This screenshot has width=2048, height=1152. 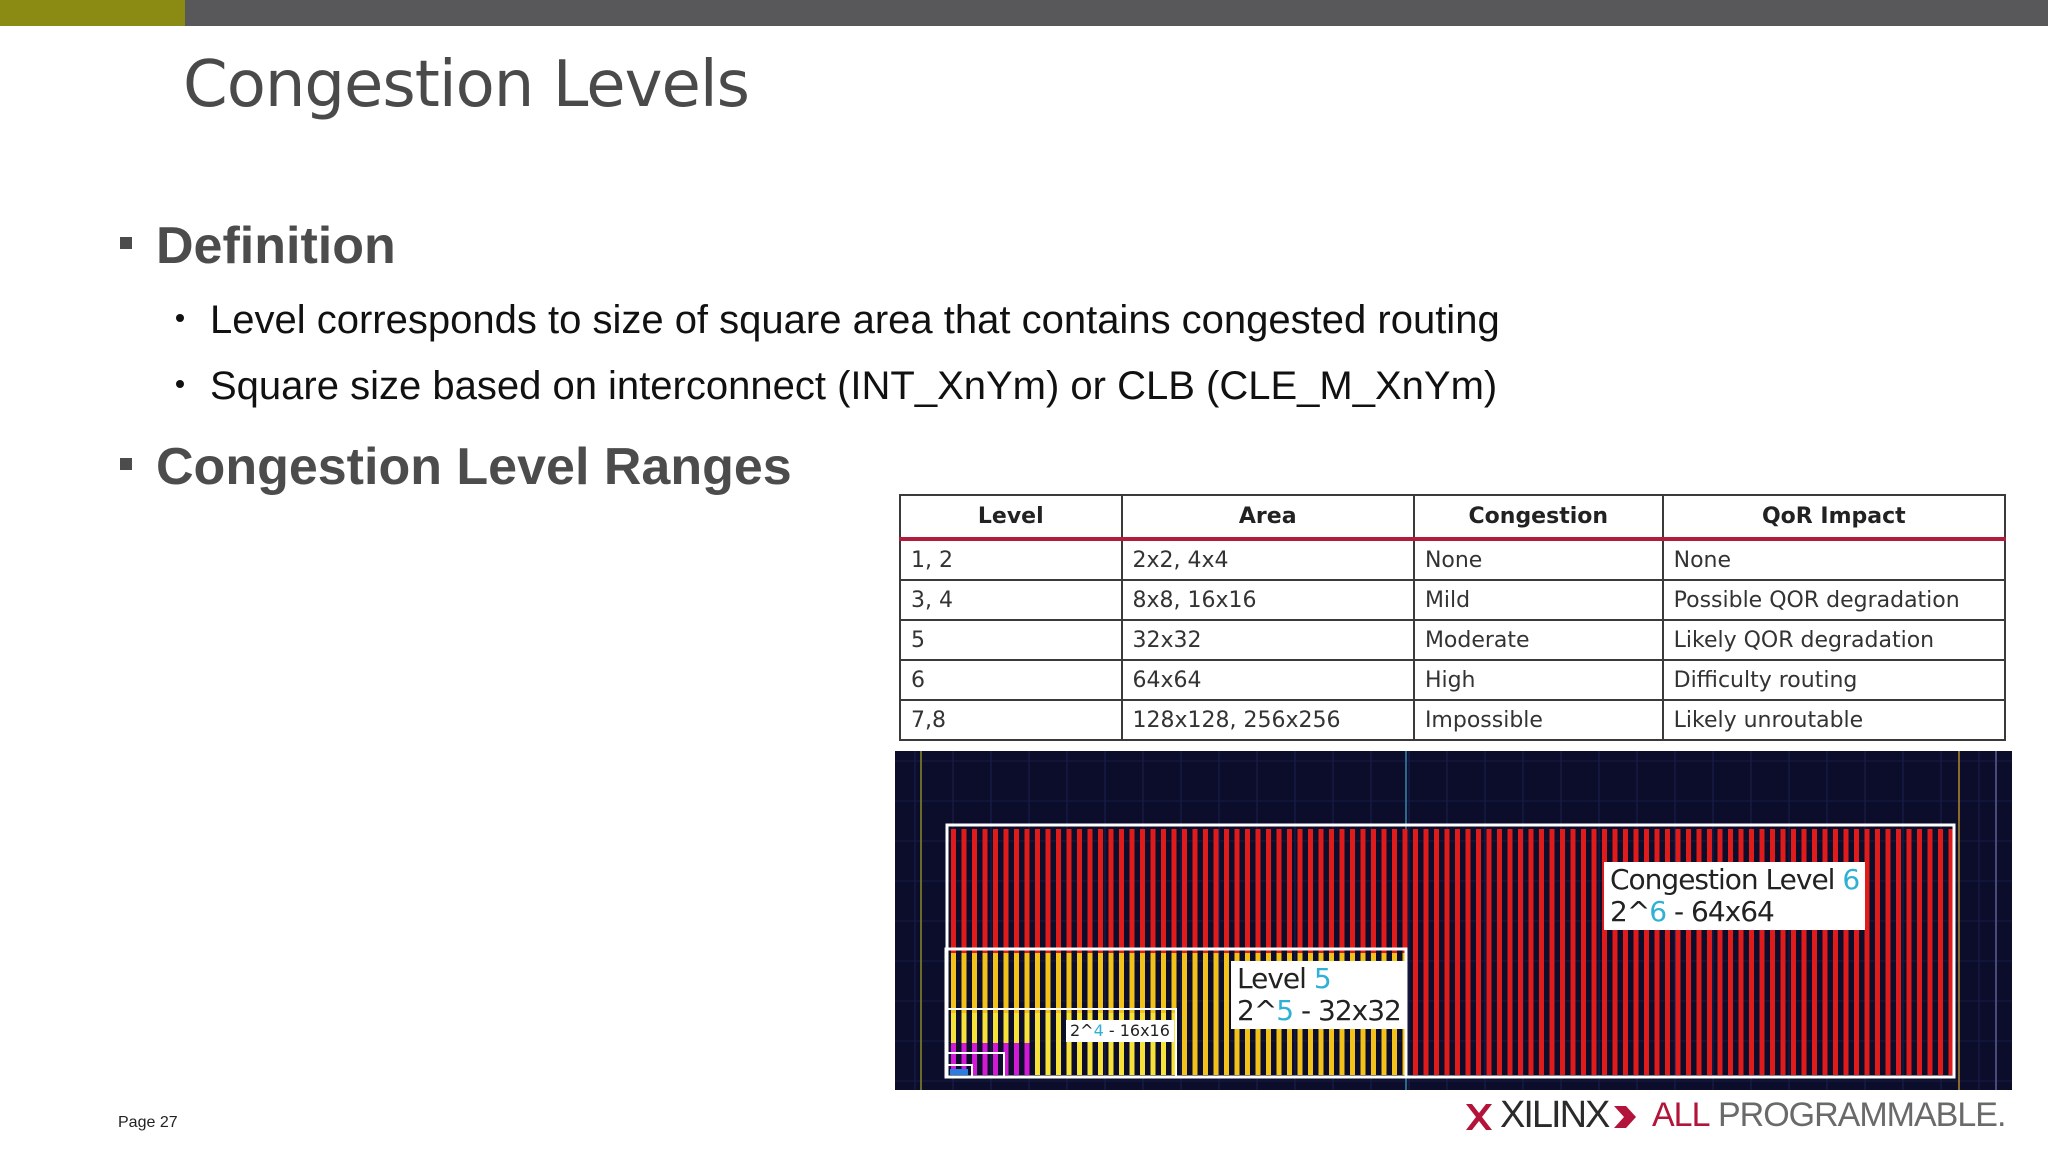 I want to click on cell-area: 8x8, 16x16, so click(x=1267, y=600).